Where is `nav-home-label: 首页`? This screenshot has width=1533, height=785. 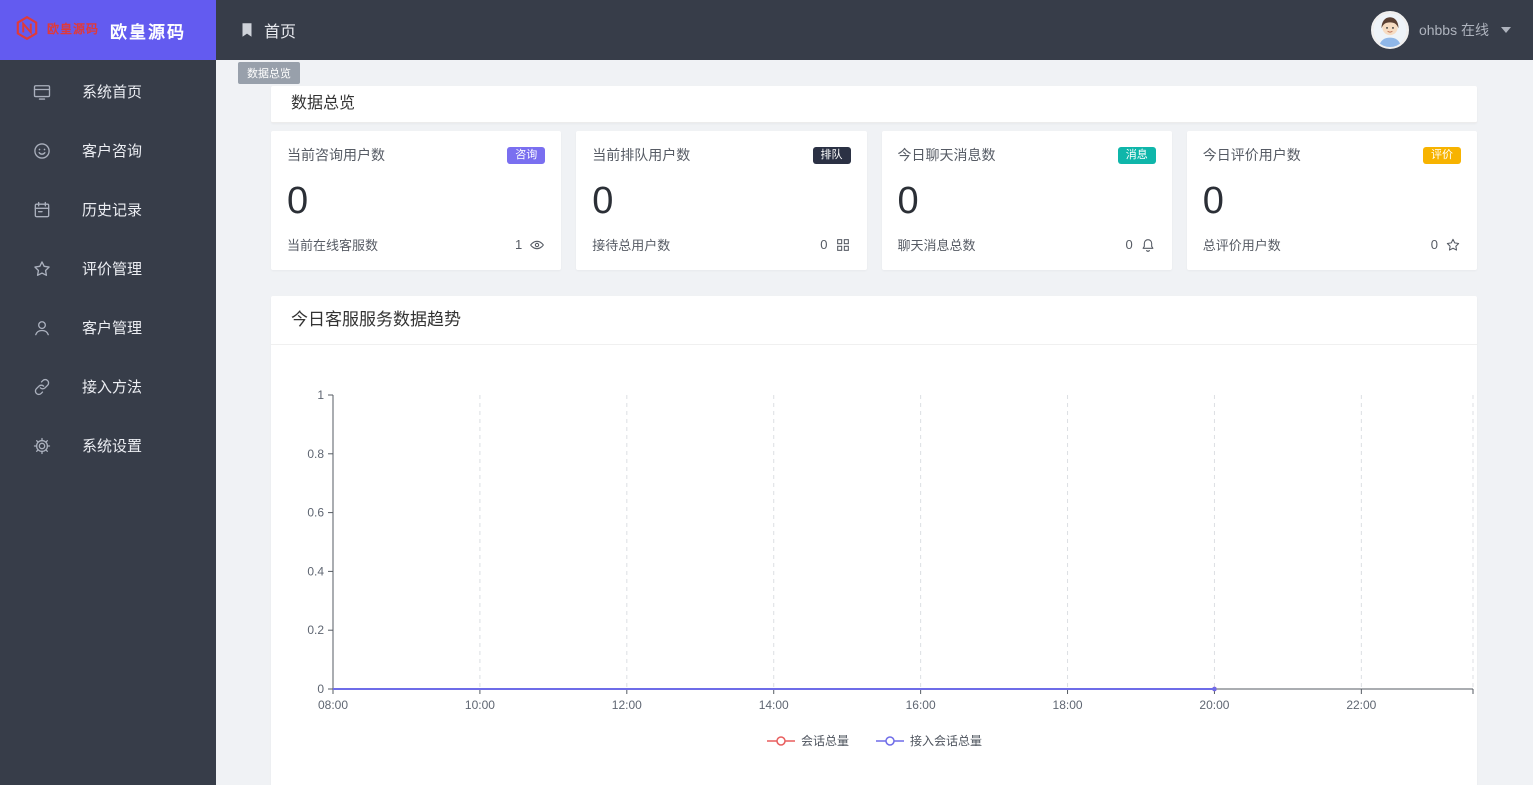 nav-home-label: 首页 is located at coordinates (280, 32).